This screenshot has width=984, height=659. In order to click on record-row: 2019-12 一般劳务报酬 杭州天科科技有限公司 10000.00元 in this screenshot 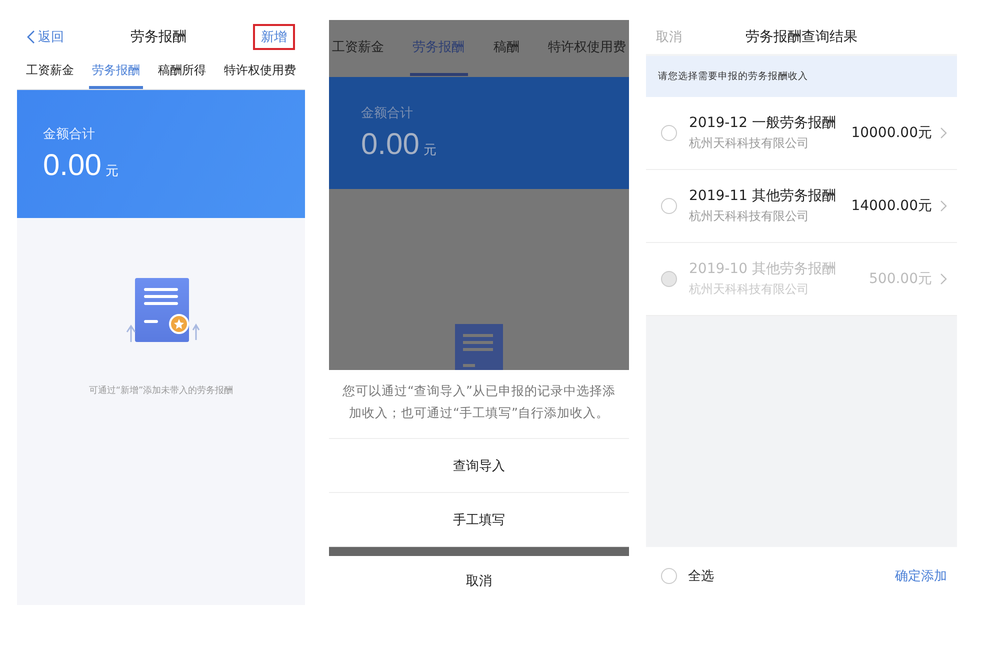, I will do `click(801, 133)`.